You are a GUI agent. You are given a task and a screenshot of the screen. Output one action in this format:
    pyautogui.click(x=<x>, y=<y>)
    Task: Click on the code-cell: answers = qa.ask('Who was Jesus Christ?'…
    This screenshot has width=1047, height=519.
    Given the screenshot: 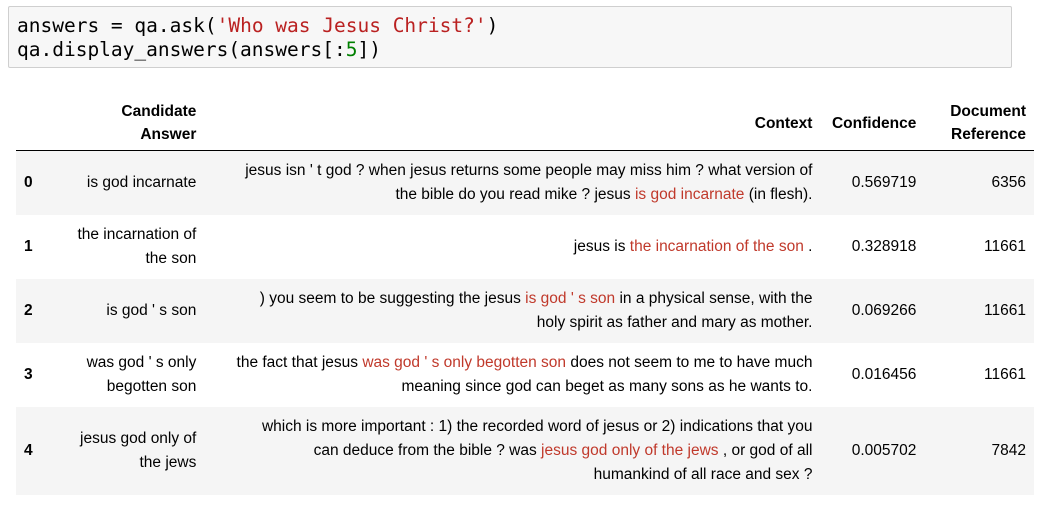 What is the action you would take?
    pyautogui.click(x=510, y=37)
    